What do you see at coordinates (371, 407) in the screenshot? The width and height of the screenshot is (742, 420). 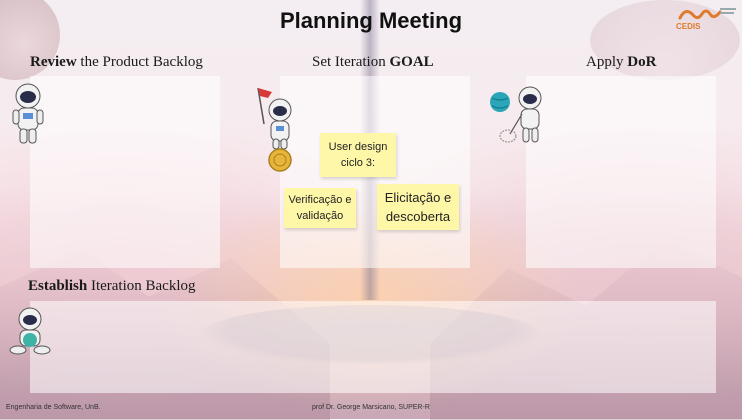 I see `footer-center: prof Dr. George Marsicano, SUPER-R` at bounding box center [371, 407].